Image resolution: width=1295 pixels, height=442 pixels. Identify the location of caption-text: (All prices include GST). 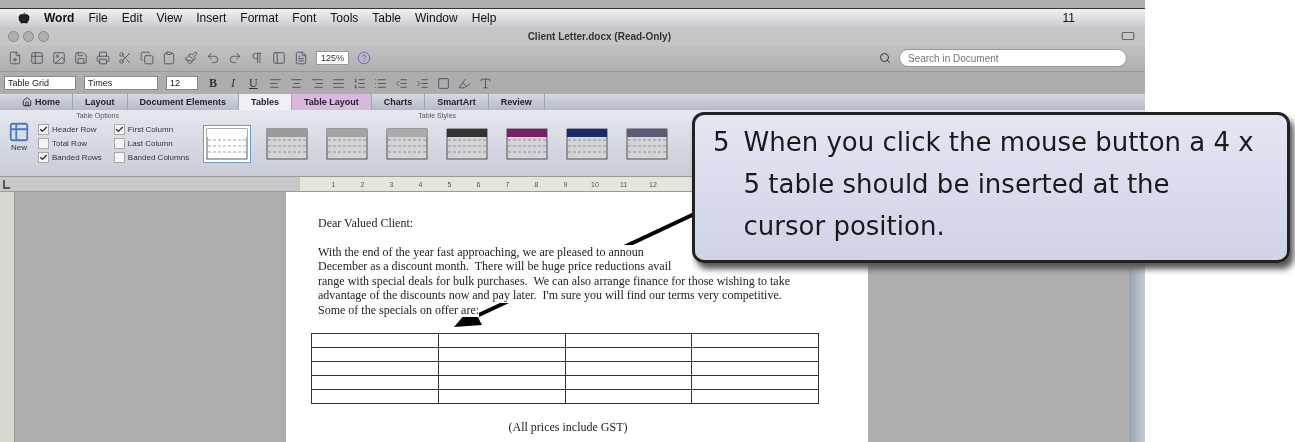
(568, 427).